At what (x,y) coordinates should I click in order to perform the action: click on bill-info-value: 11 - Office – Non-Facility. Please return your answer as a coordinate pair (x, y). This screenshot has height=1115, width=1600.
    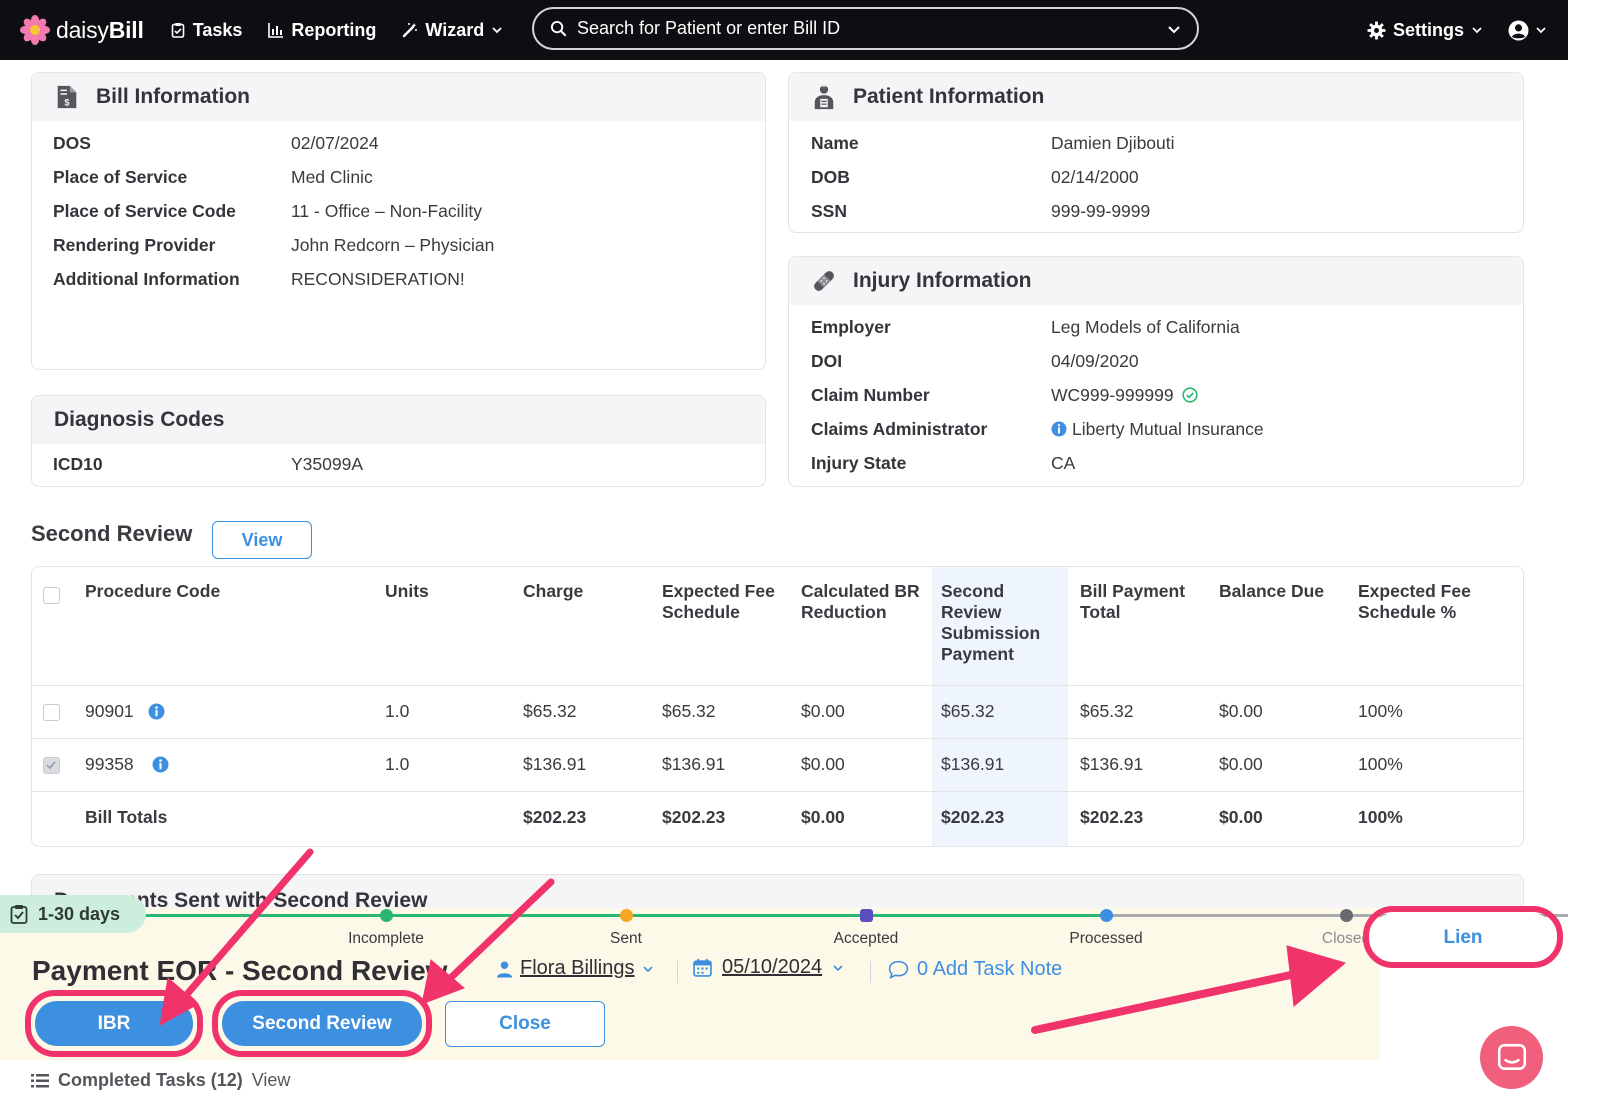
    Looking at the image, I should click on (386, 211).